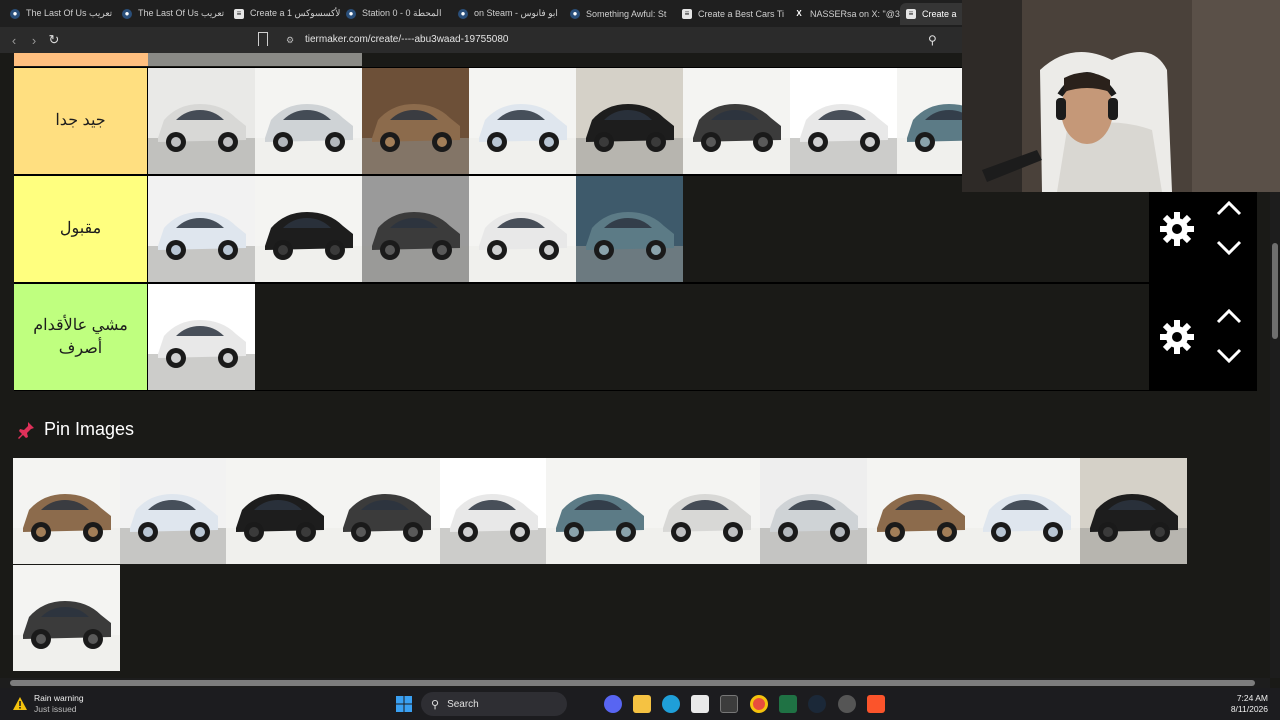  Describe the element at coordinates (939, 13) in the screenshot. I see `browser-tab-label: Create a` at that location.